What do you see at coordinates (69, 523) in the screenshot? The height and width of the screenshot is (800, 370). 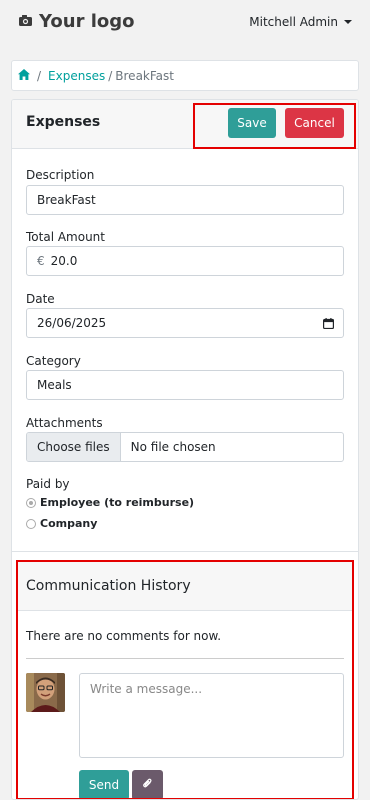 I see `radio-company-label: Company` at bounding box center [69, 523].